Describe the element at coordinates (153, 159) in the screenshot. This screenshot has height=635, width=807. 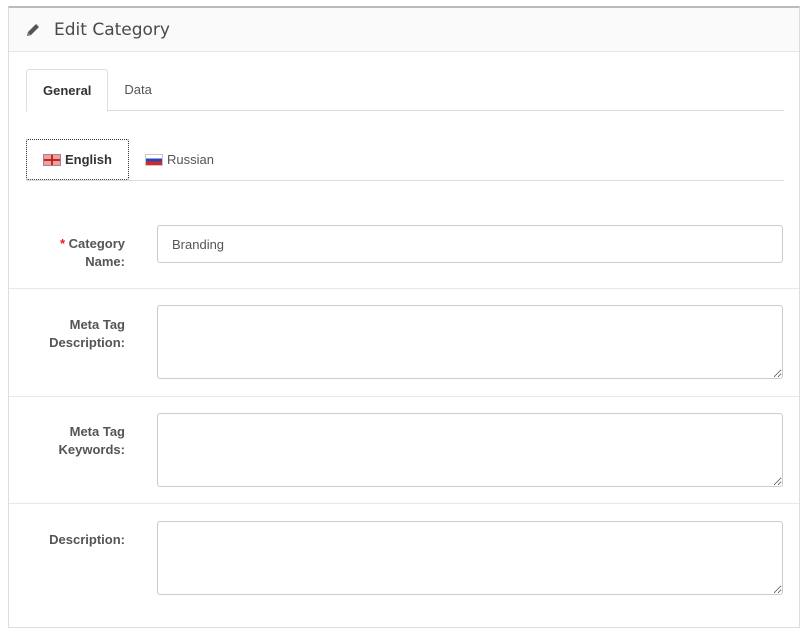
I see `russian-flag-icon` at that location.